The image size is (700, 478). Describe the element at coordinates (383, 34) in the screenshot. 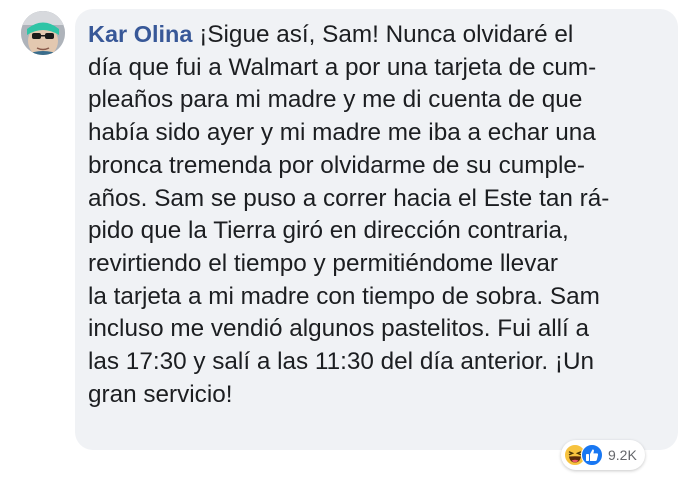

I see `comment-line: ¡Sigue así, Sam! Nunca olvidaré el` at that location.